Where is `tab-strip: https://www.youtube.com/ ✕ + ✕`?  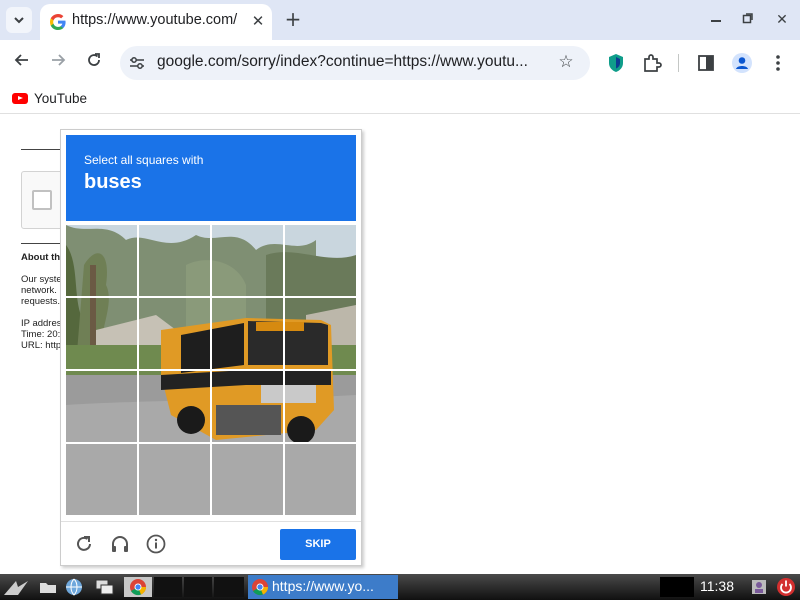 tab-strip: https://www.youtube.com/ ✕ + ✕ is located at coordinates (400, 20).